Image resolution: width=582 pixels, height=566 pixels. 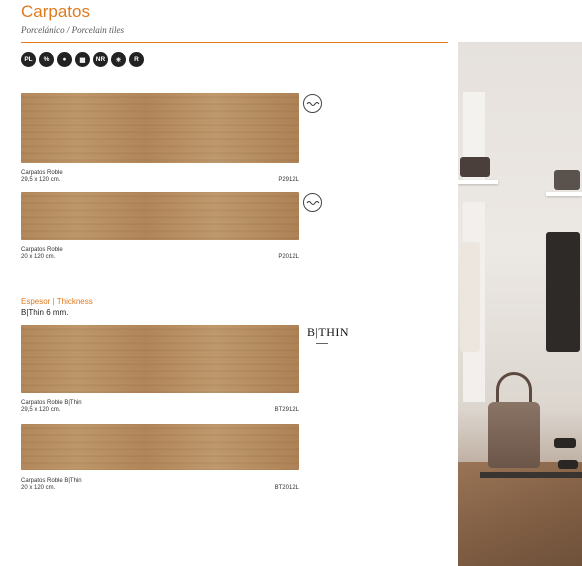 I want to click on feature-icons: PL % ● ▦ NR ✳ R, so click(x=82, y=59).